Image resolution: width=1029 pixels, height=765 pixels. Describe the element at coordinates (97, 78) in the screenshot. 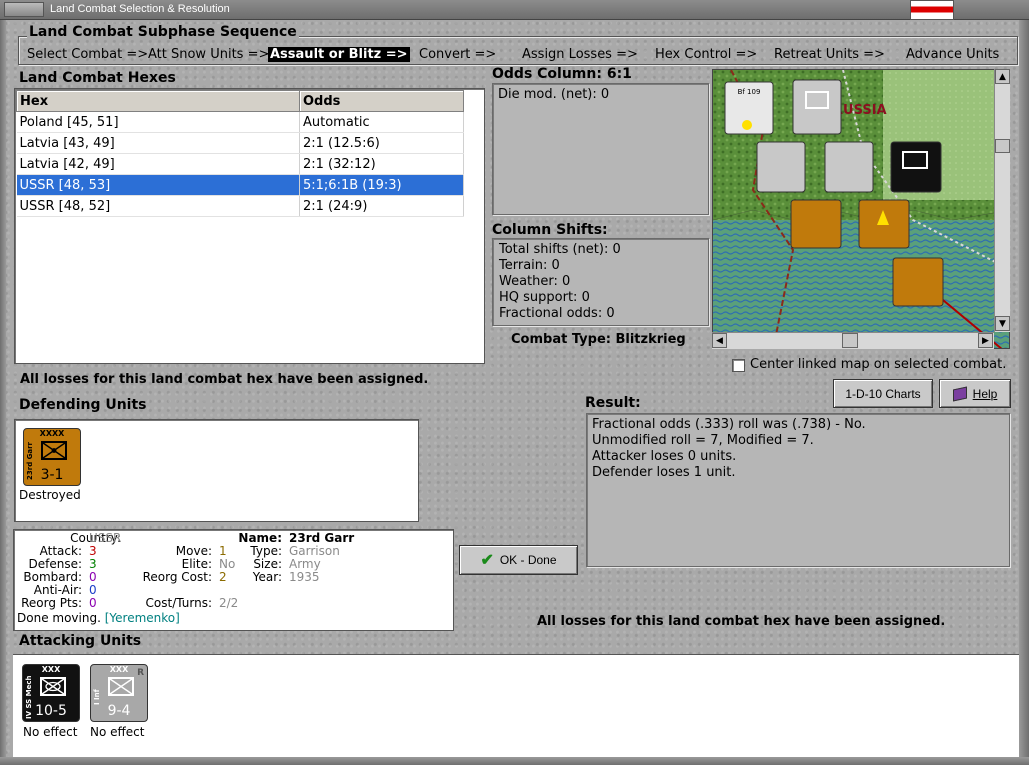

I see `hexes-title: Land Combat Hexes` at that location.